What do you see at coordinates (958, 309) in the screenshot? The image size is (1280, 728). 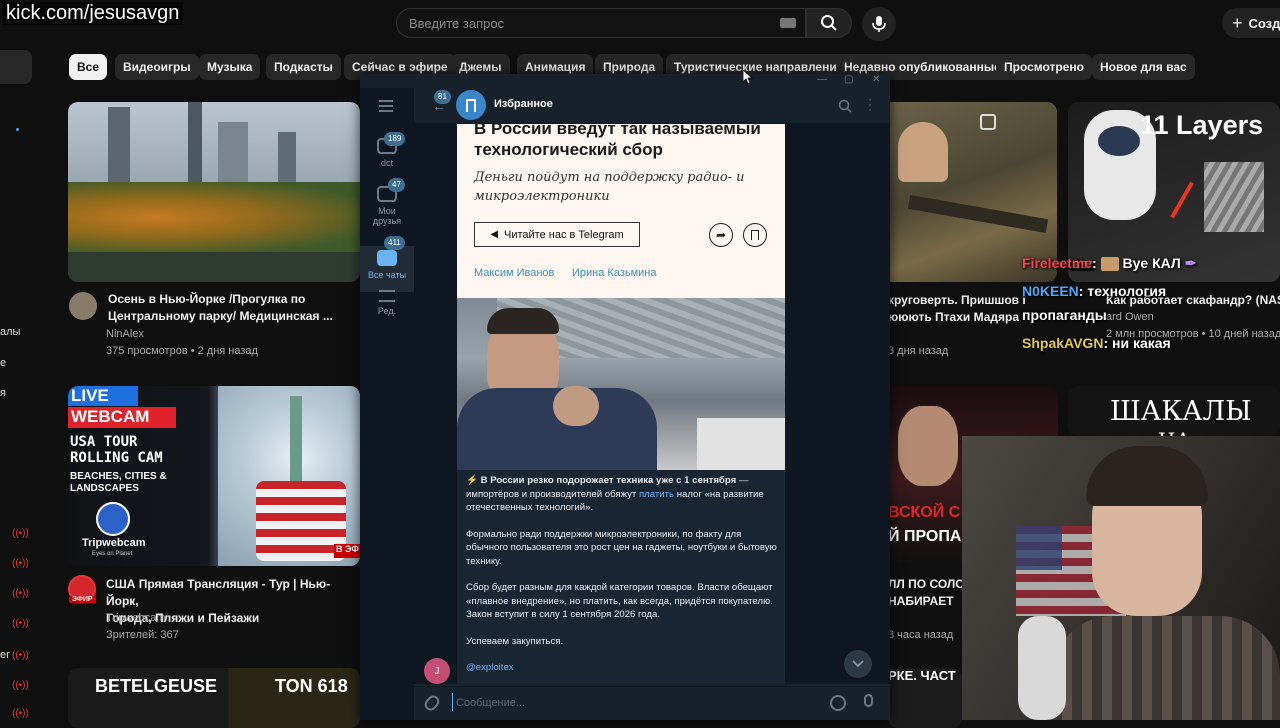 I see `video-title: круговерть. Пришшов і ююють Птахи Мадяра` at bounding box center [958, 309].